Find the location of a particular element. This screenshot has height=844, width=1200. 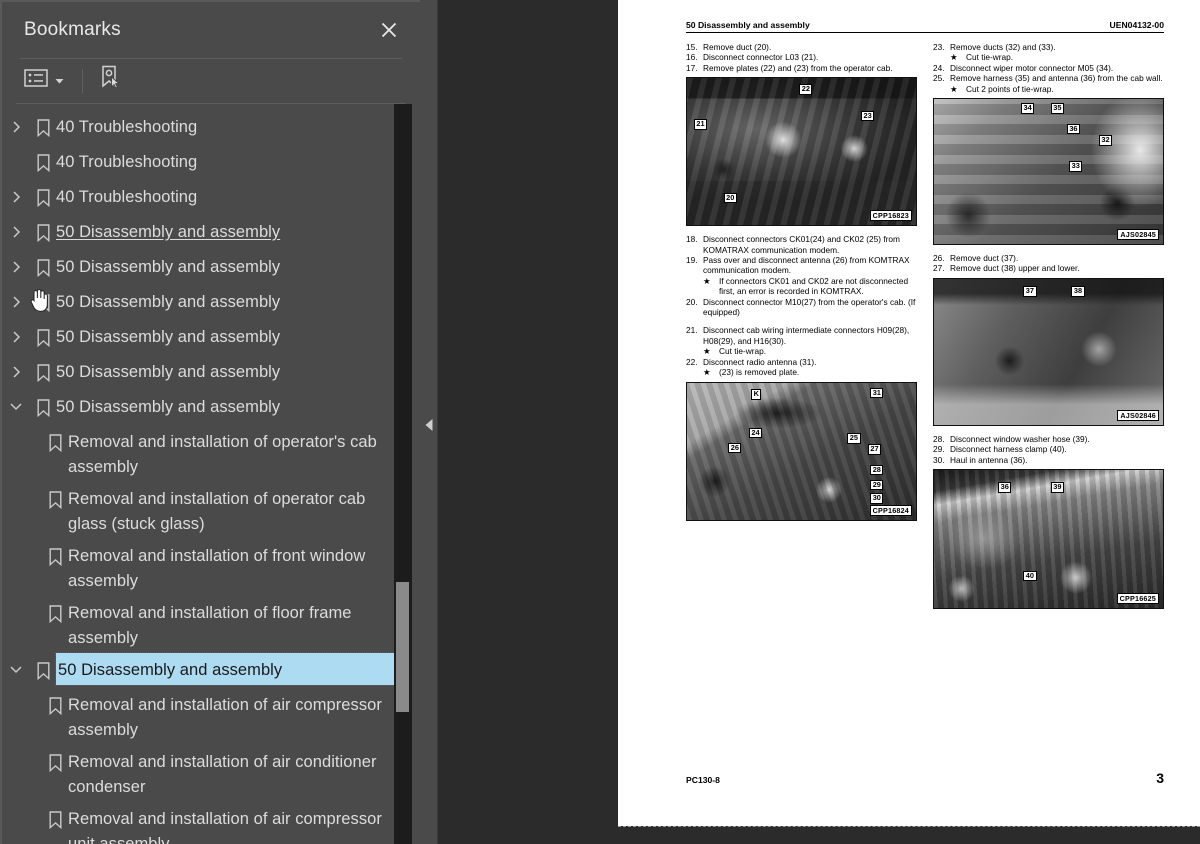

step-number: 26. is located at coordinates (939, 258).